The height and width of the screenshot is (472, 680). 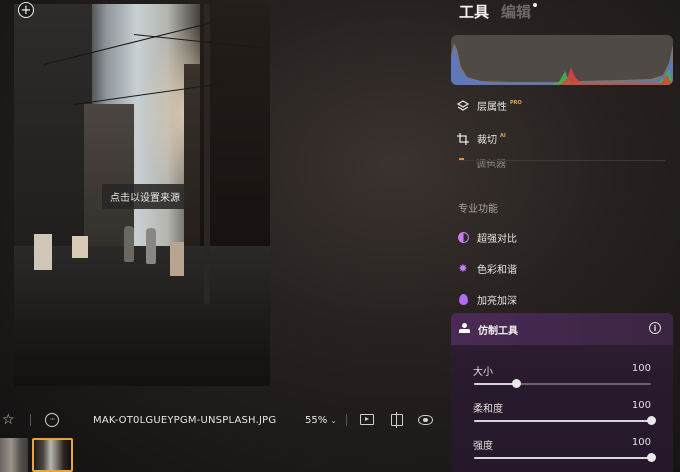 What do you see at coordinates (503, 135) in the screenshot?
I see `ai-badge: AI` at bounding box center [503, 135].